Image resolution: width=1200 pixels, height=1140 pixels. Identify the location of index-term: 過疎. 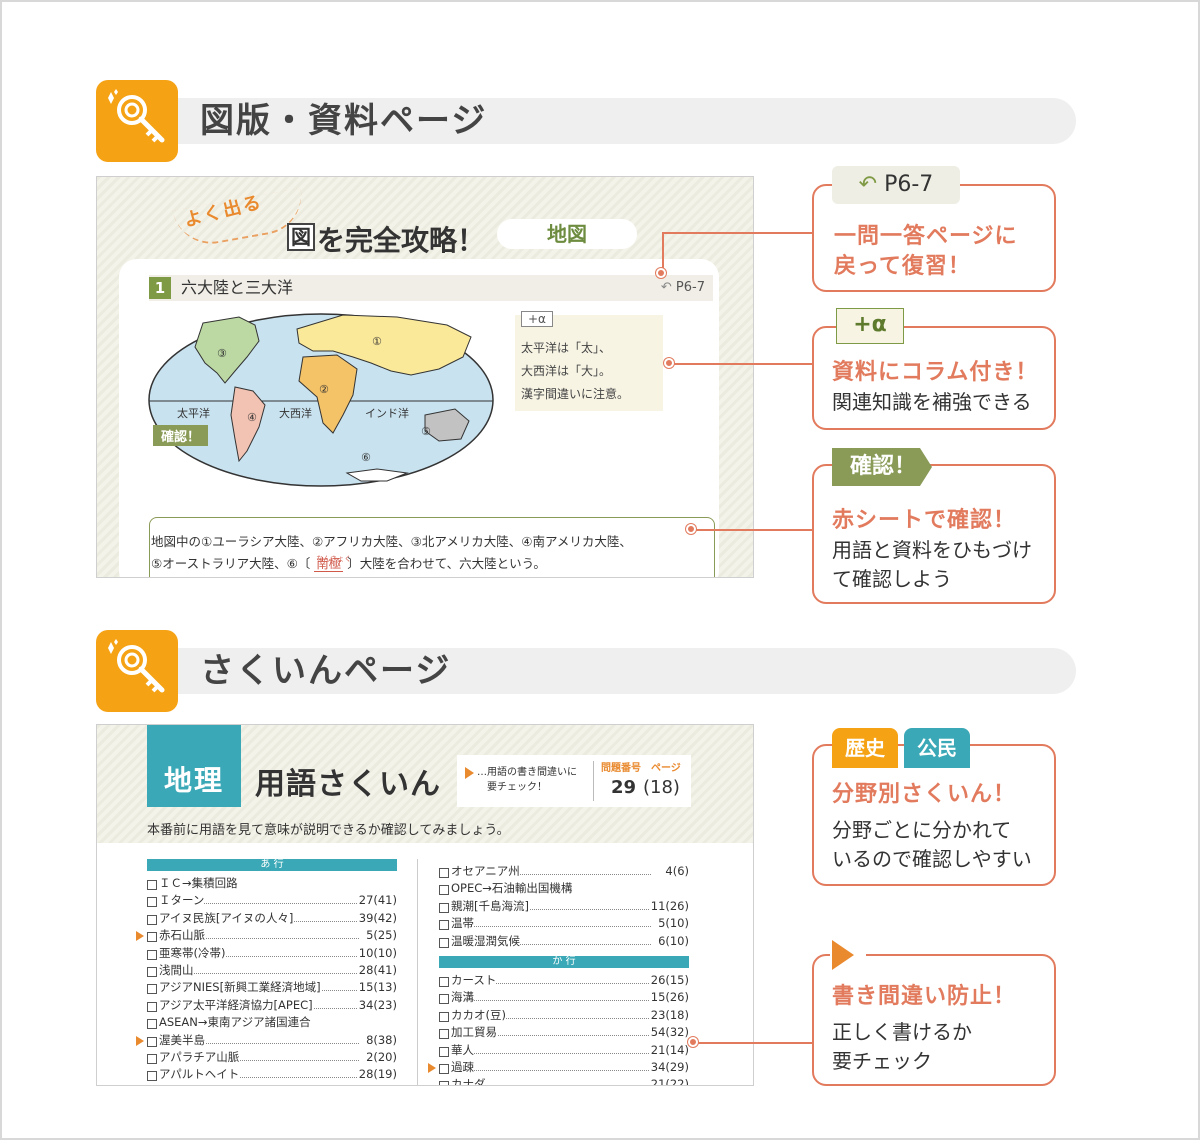
(456, 1067).